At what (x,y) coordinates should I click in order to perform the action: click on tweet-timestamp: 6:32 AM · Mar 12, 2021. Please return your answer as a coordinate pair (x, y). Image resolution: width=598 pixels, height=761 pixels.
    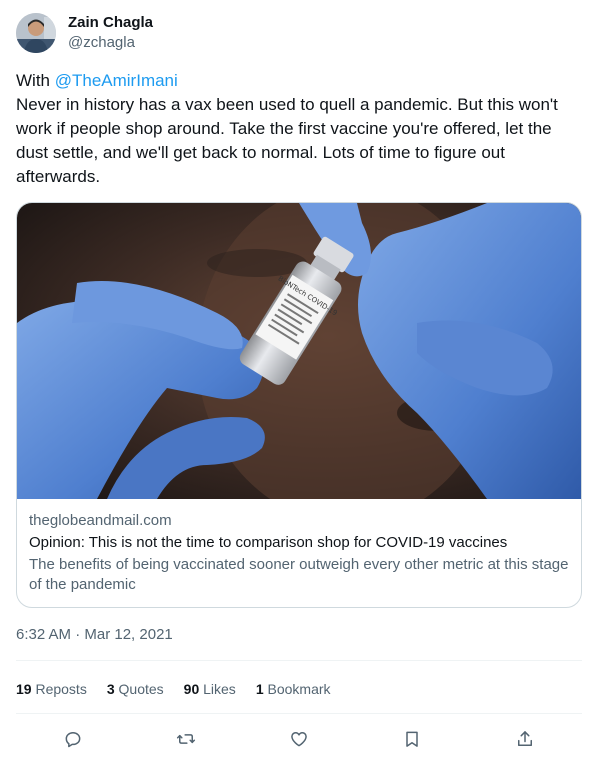
    Looking at the image, I should click on (94, 635).